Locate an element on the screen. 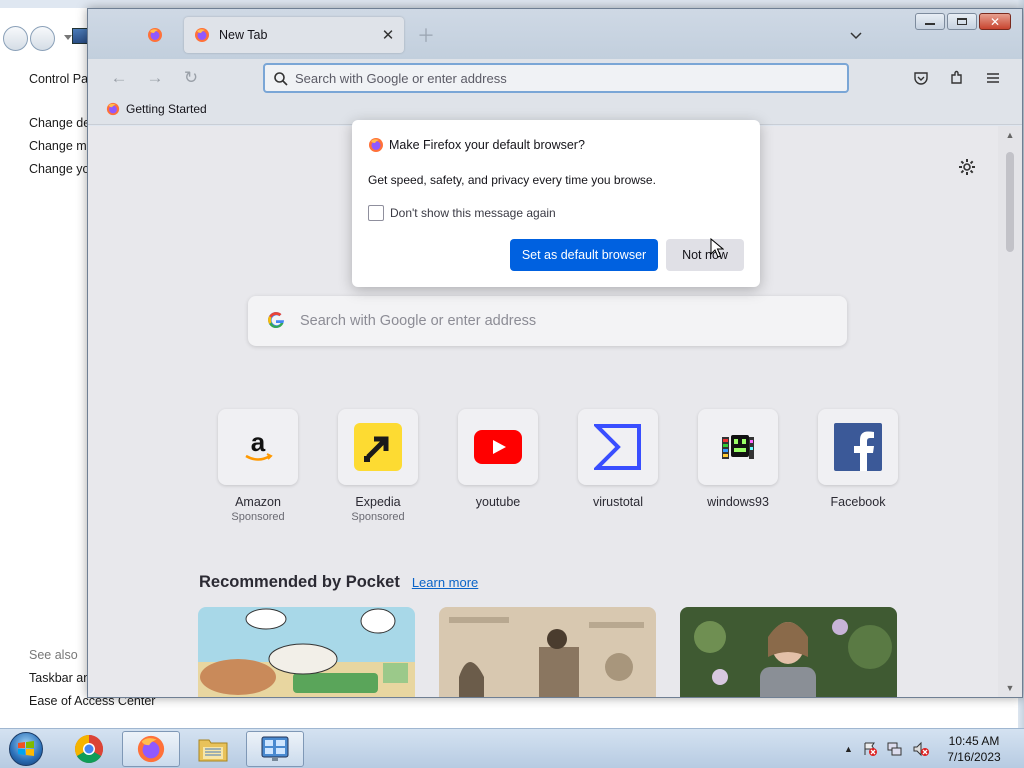  top-site-tile: youtube is located at coordinates (498, 466).